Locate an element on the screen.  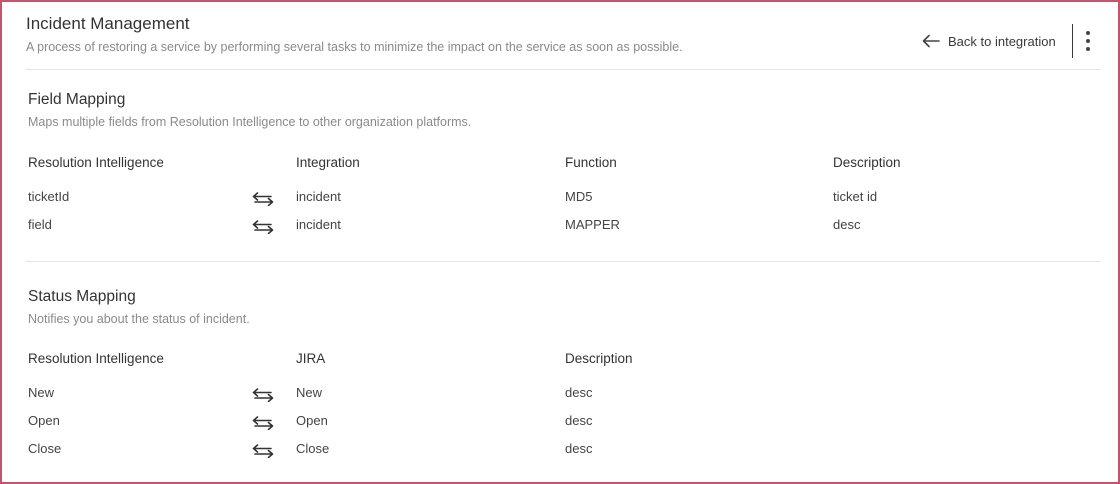
status-source-cell: Close is located at coordinates (45, 448).